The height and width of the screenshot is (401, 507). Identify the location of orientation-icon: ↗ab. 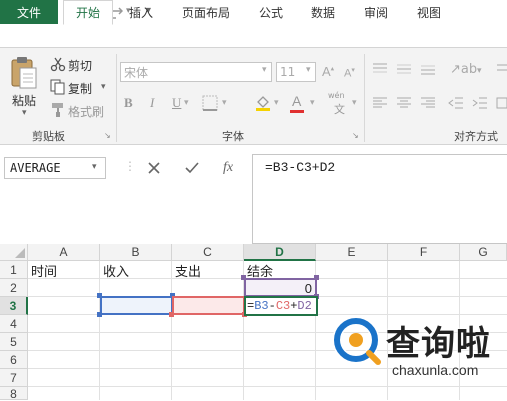
(463, 69).